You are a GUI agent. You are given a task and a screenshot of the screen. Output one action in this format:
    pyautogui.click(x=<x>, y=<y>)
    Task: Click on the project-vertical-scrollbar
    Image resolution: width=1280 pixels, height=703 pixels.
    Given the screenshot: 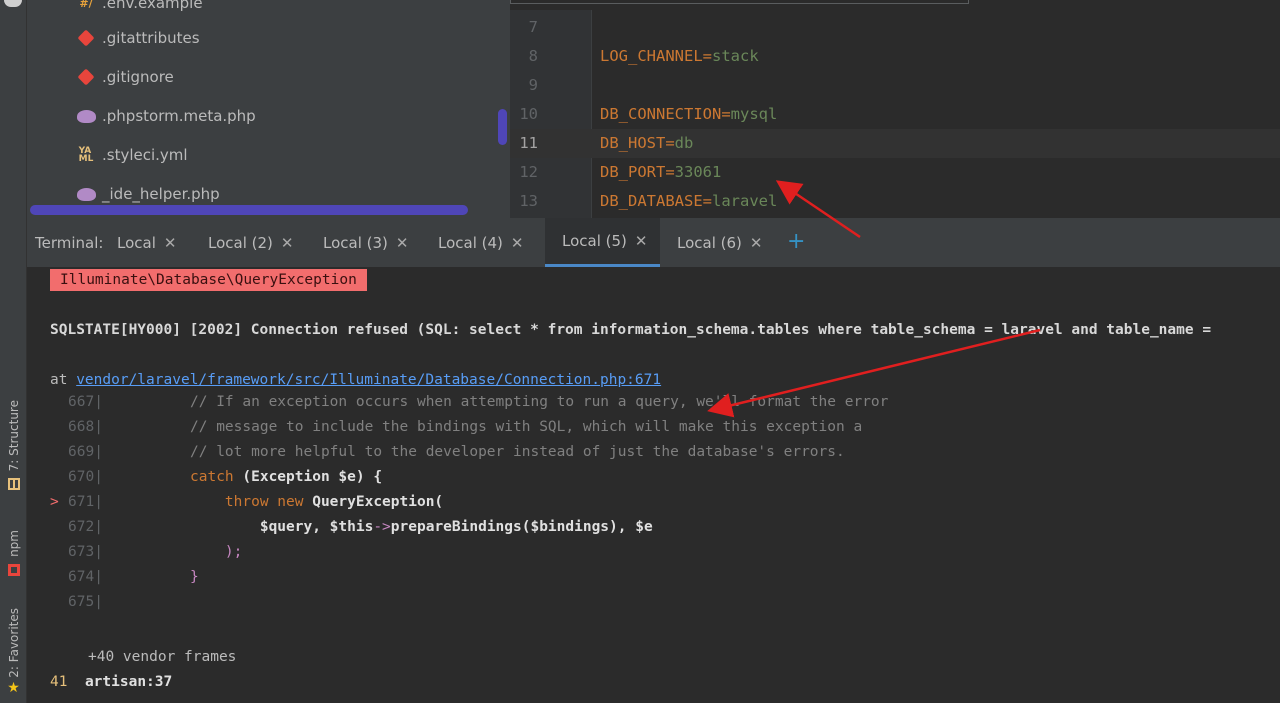 What is the action you would take?
    pyautogui.click(x=502, y=127)
    